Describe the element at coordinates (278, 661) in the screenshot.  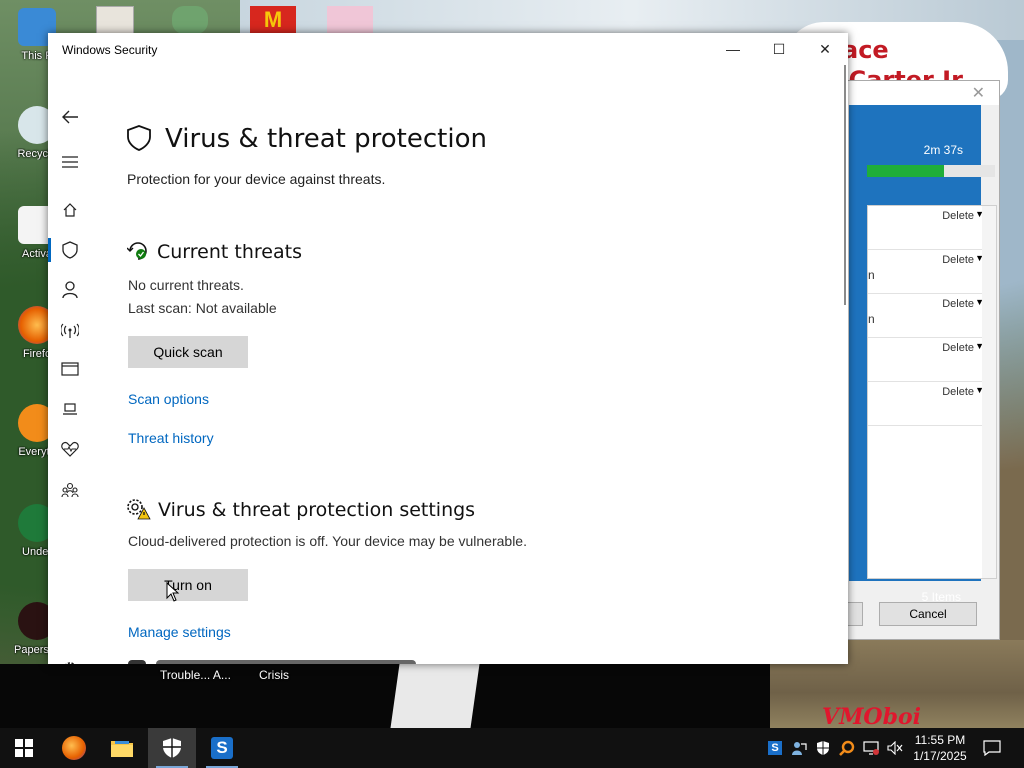
I see `next-section-cutoff` at that location.